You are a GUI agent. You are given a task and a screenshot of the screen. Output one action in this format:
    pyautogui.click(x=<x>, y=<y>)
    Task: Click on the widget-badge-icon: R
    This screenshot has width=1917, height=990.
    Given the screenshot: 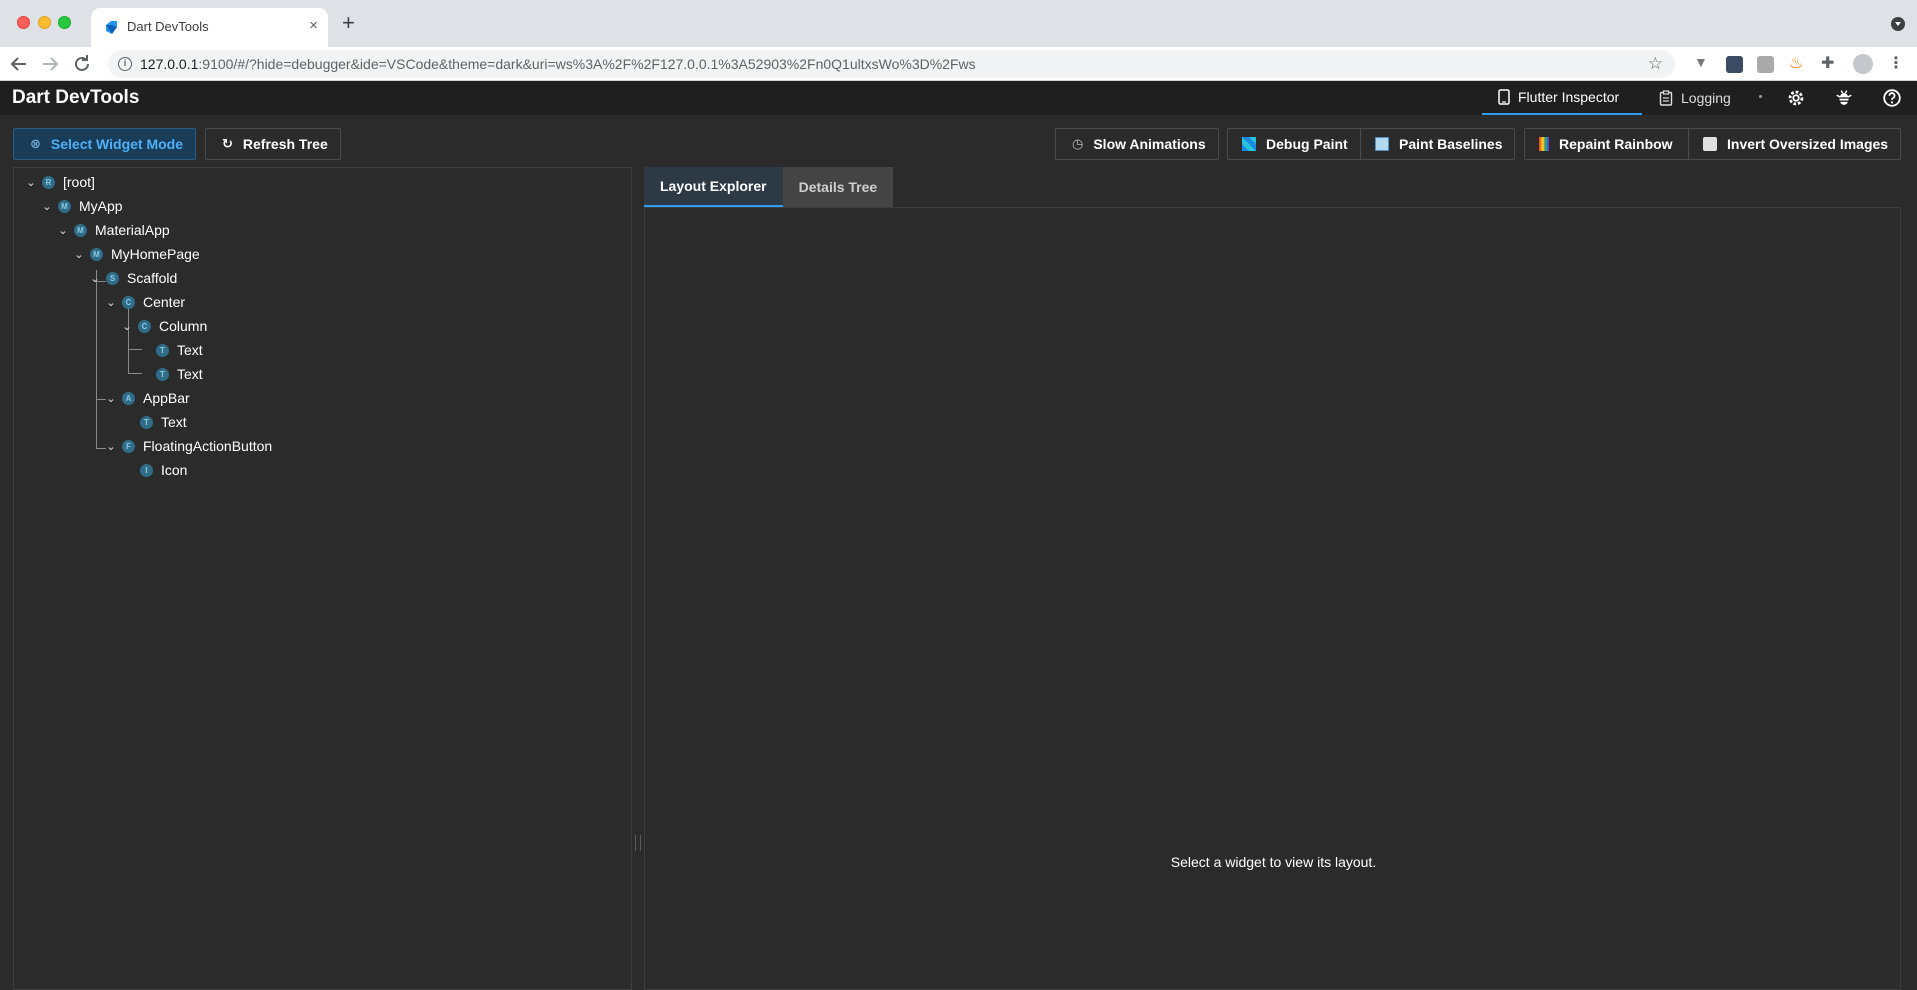 What is the action you would take?
    pyautogui.click(x=48, y=182)
    